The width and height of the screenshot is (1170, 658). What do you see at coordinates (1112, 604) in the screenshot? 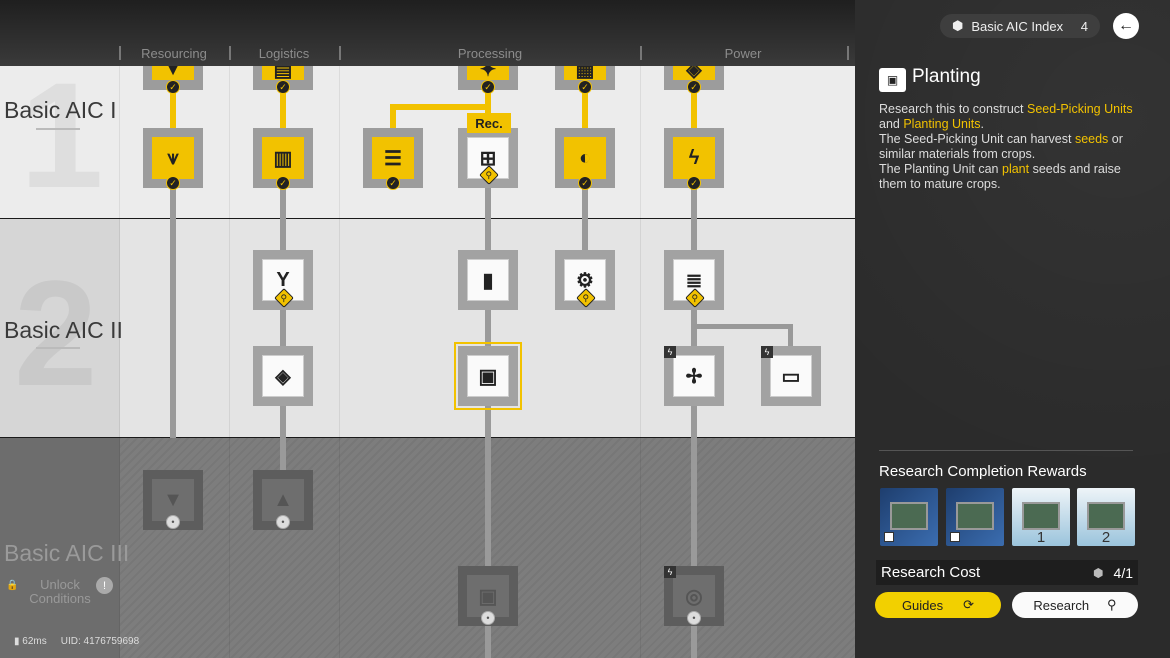
I see `search-icon: ⚲` at bounding box center [1112, 604].